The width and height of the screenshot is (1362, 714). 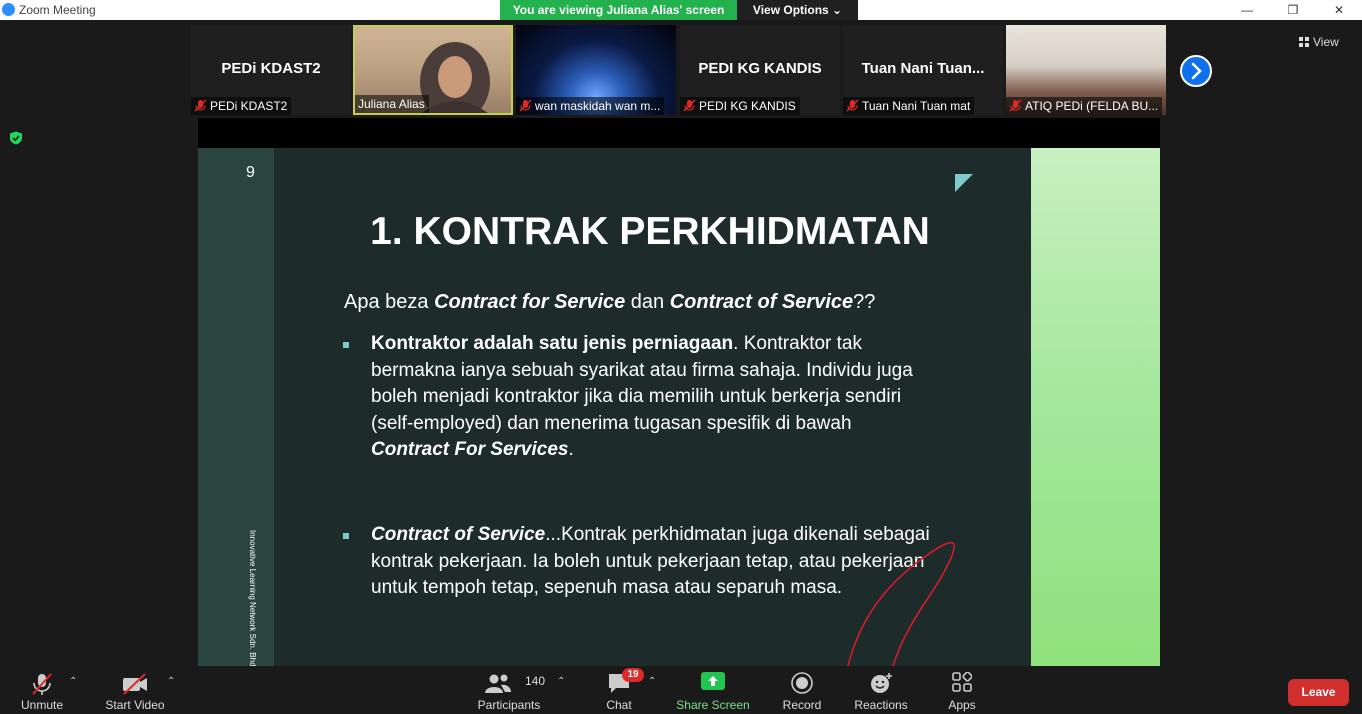 I want to click on video-off-icon, so click(x=135, y=684).